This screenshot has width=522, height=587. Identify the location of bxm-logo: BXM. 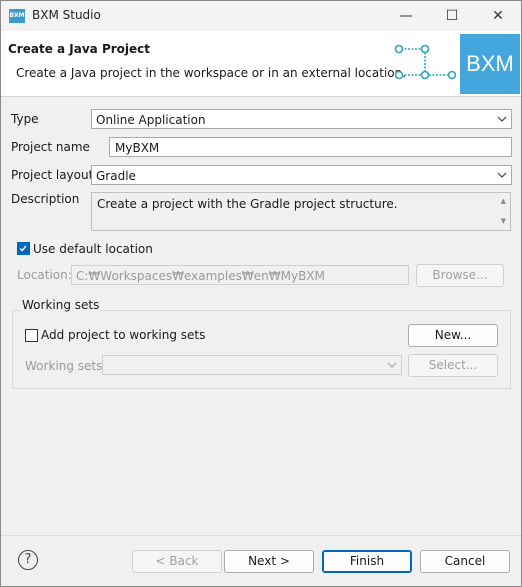
(490, 64).